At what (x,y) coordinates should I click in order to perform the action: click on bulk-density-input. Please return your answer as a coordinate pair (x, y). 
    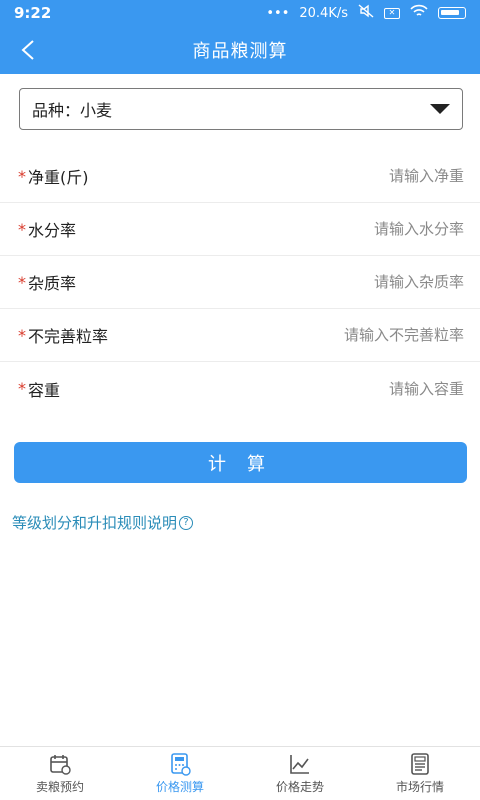
    Looking at the image, I should click on (354, 388).